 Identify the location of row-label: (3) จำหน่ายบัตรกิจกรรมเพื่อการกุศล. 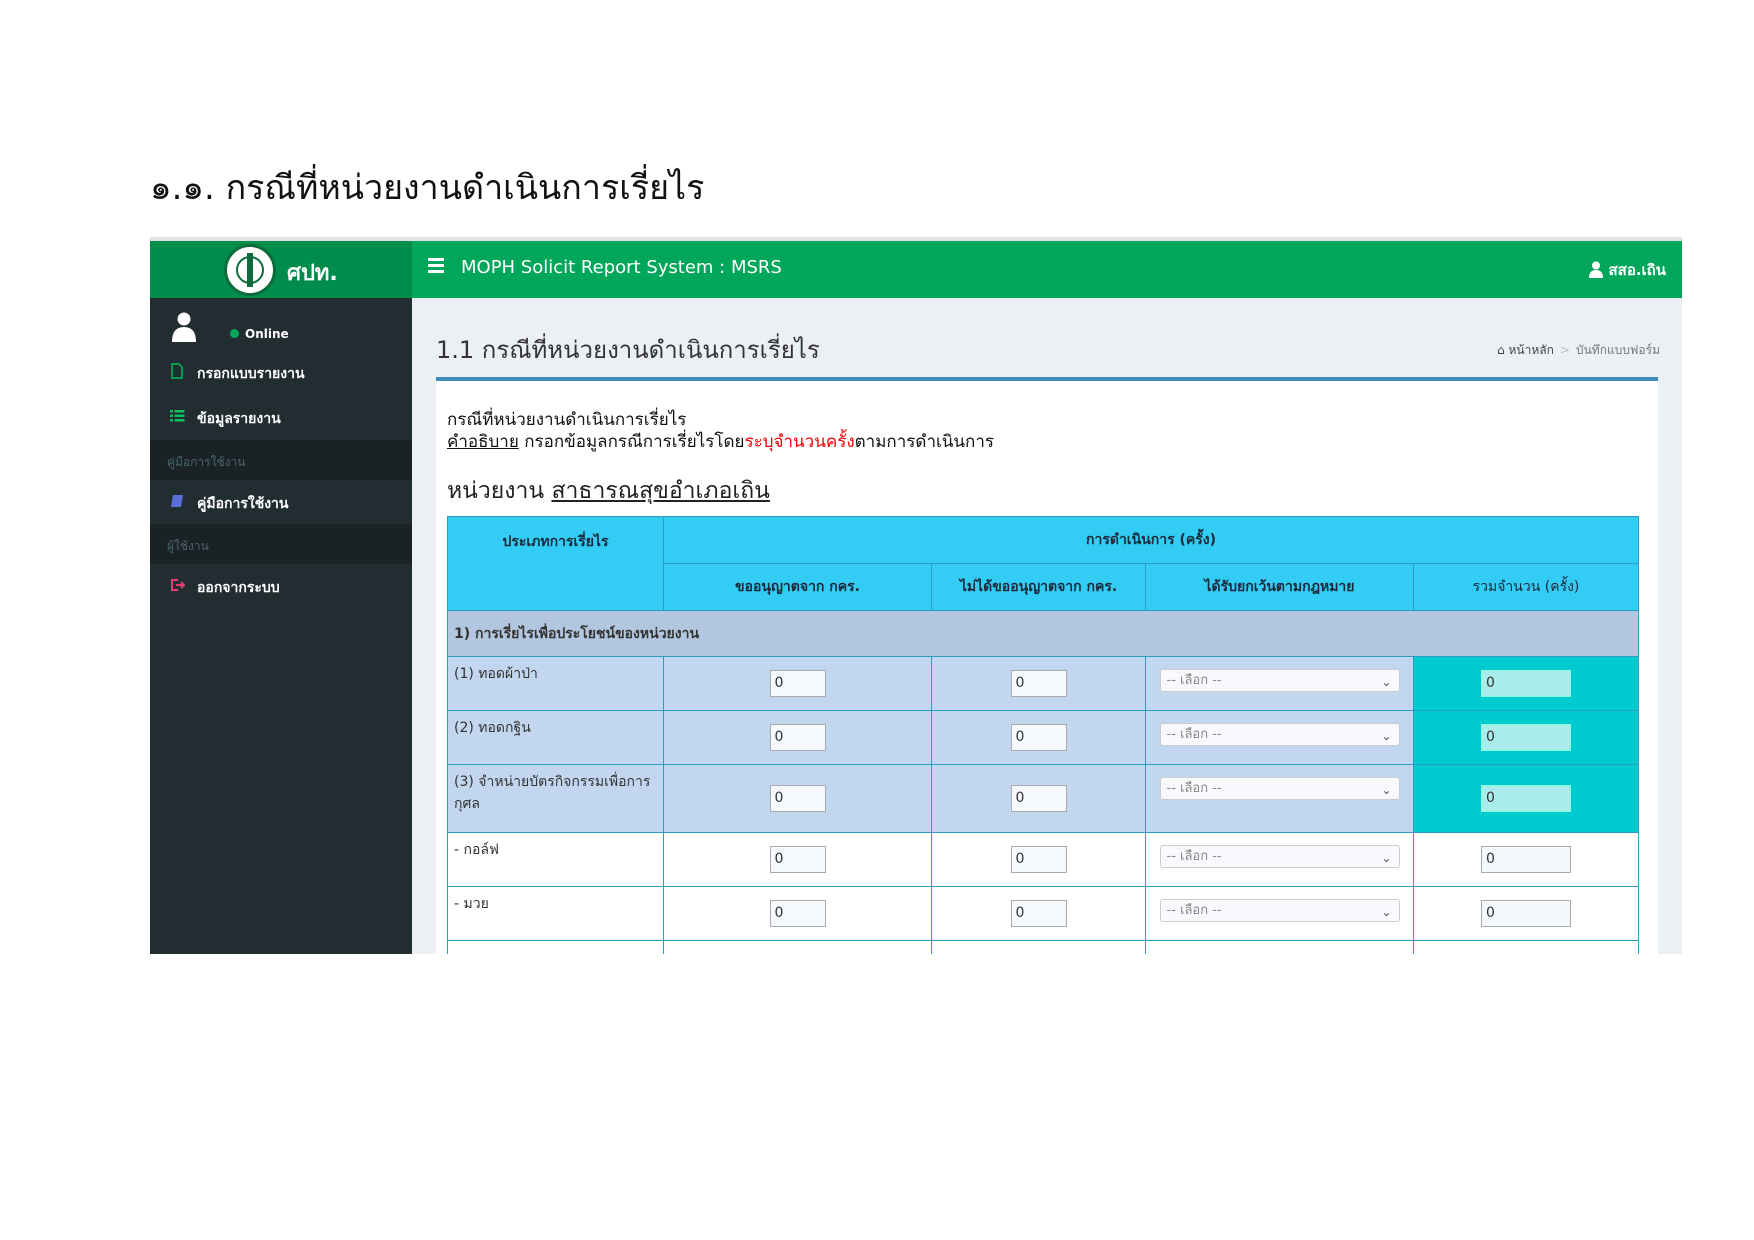
(555, 798).